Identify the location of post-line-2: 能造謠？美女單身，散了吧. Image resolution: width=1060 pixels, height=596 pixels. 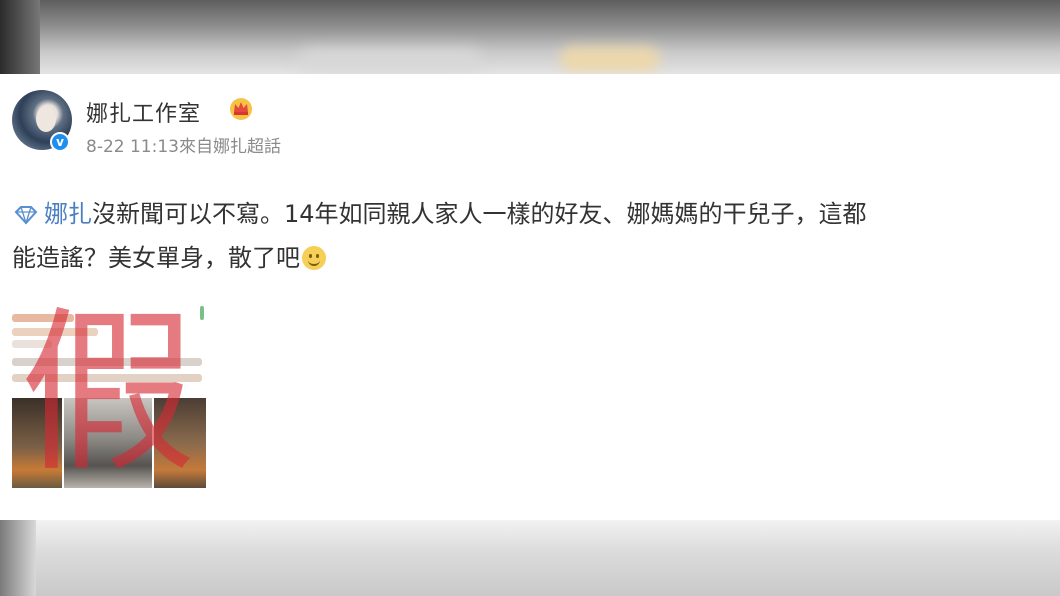
(536, 258).